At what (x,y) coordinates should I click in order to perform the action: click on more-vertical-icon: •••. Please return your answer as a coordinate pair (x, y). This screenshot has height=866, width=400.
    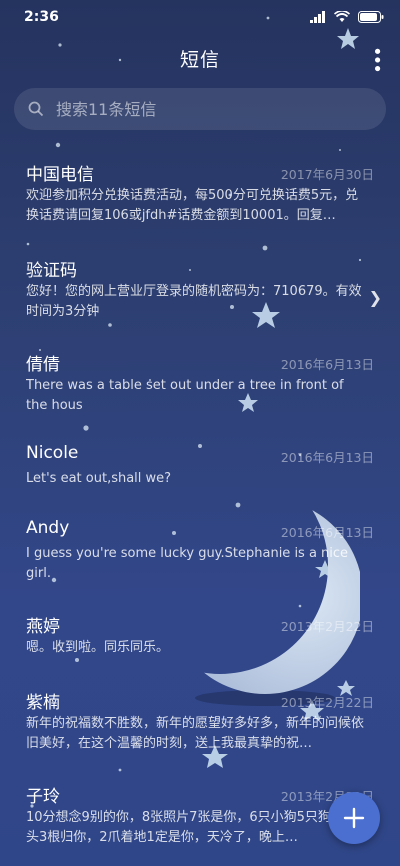
    Looking at the image, I should click on (376, 59).